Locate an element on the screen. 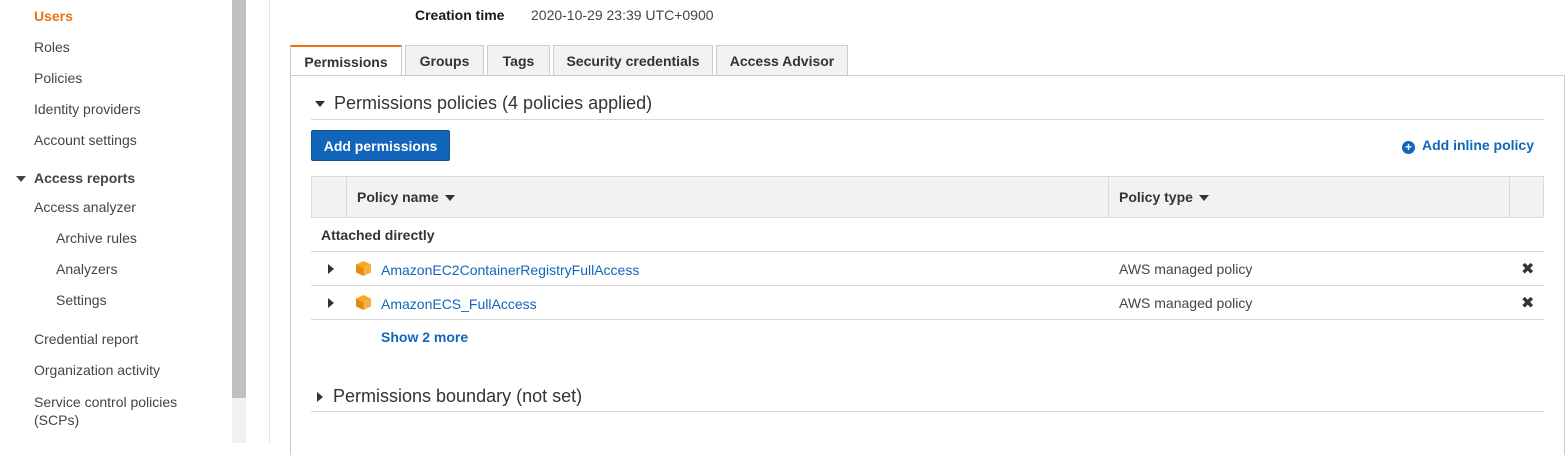 Image resolution: width=1568 pixels, height=455 pixels. group-label: Attached directly is located at coordinates (378, 235).